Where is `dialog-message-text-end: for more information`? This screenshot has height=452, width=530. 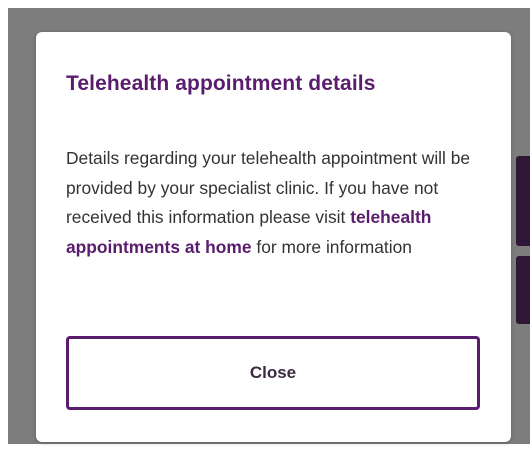
dialog-message-text-end: for more information is located at coordinates (334, 246).